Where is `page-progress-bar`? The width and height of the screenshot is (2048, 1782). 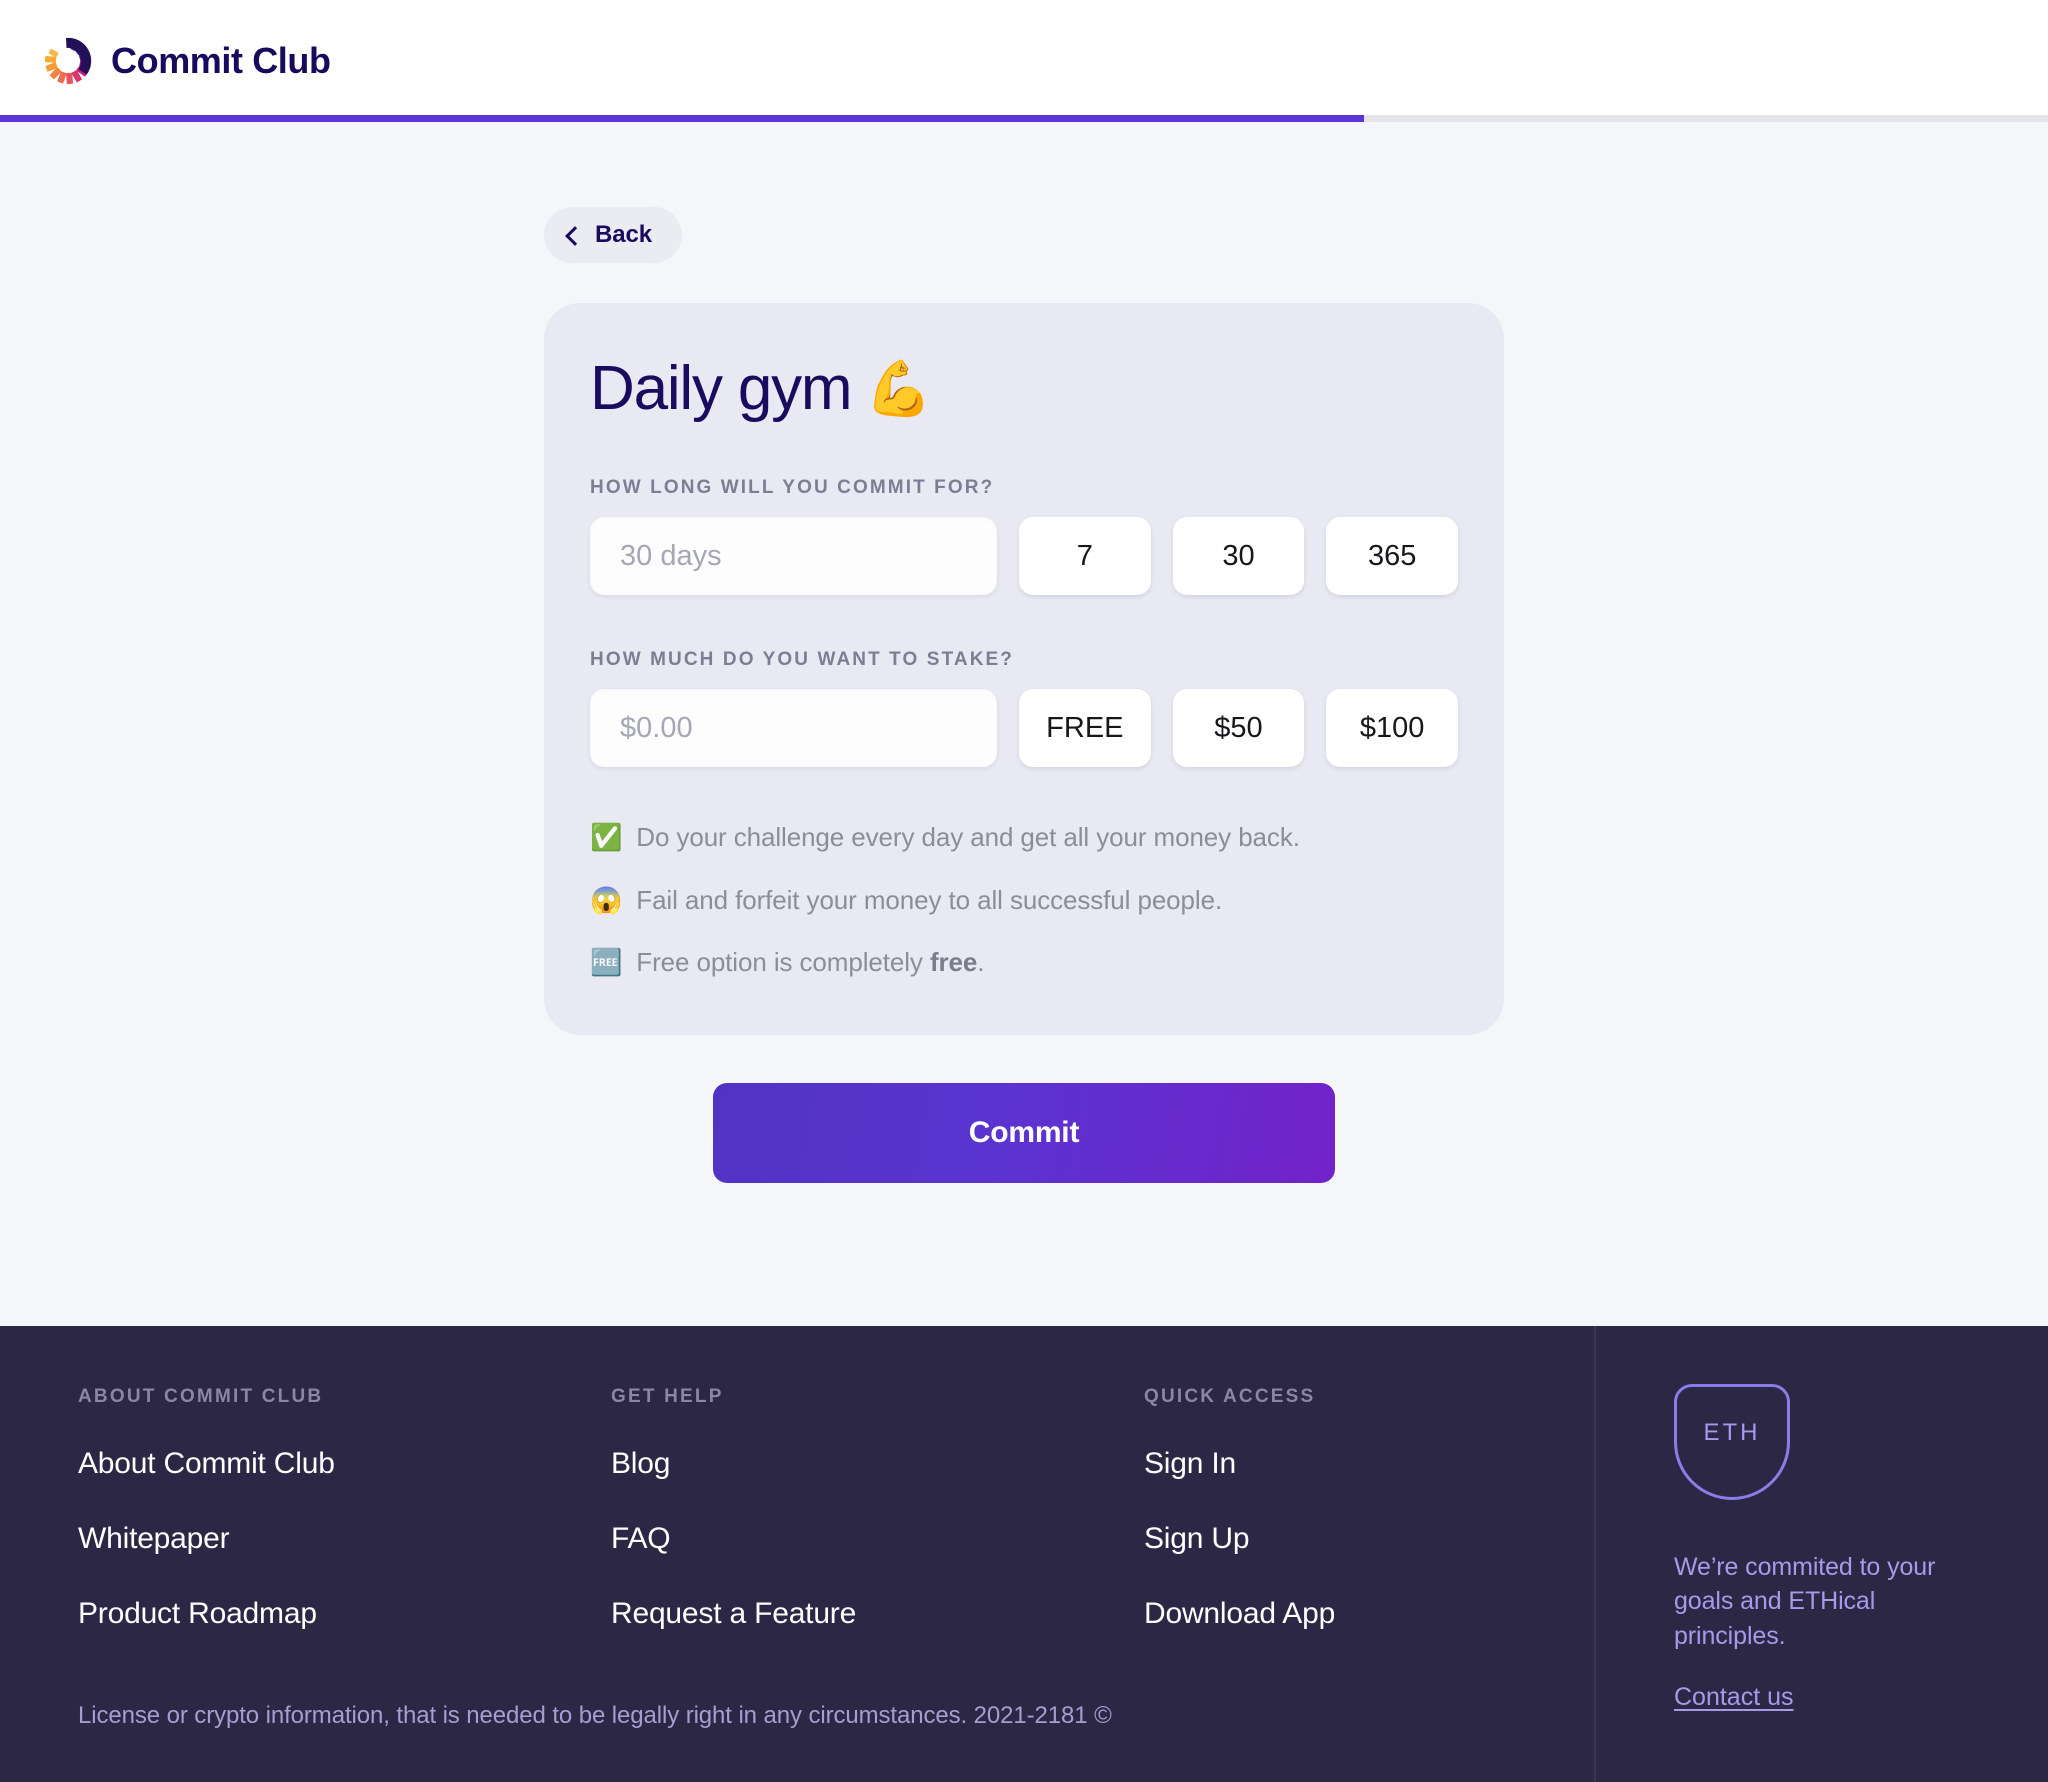 page-progress-bar is located at coordinates (1024, 118).